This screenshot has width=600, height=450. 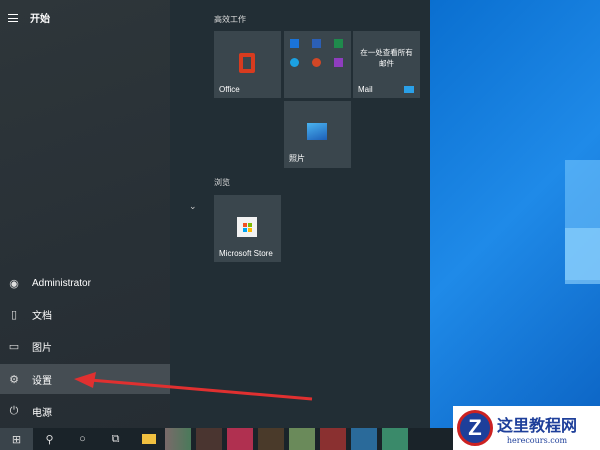 I want to click on file-explorer-icon, so click(x=148, y=439).